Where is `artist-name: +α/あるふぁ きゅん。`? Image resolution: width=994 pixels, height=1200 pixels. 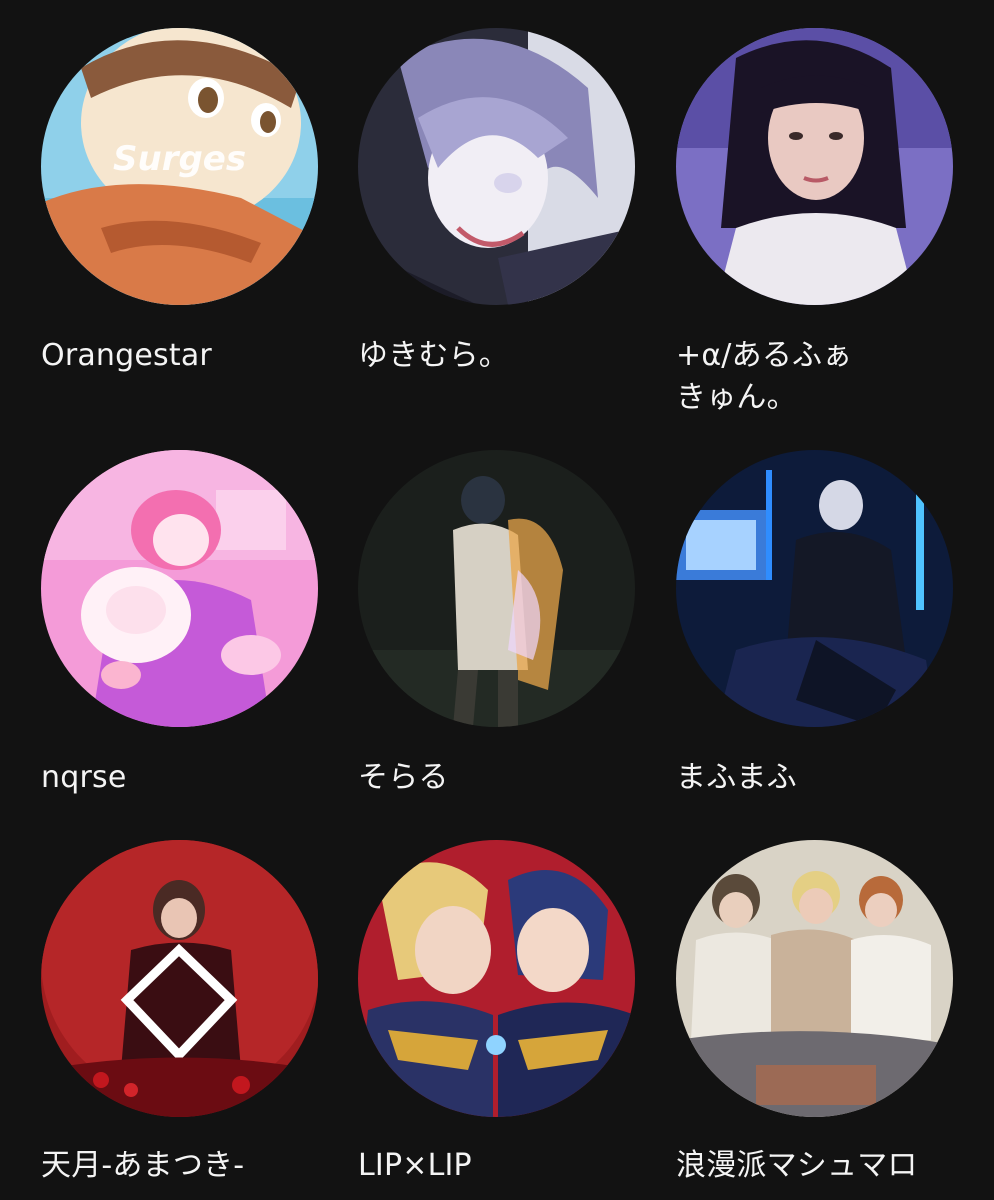
artist-name: +α/あるふぁ きゅん。 is located at coordinates (764, 376).